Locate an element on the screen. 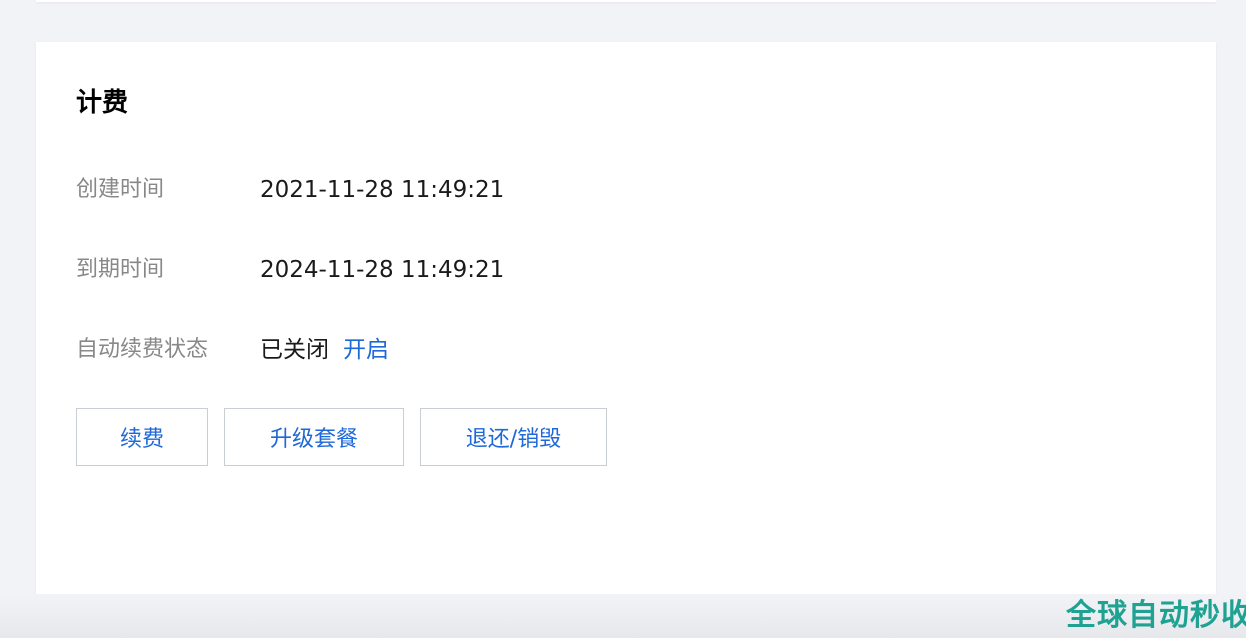 The height and width of the screenshot is (638, 1246). auto-renew-row: 已关闭 开启 is located at coordinates (324, 350).